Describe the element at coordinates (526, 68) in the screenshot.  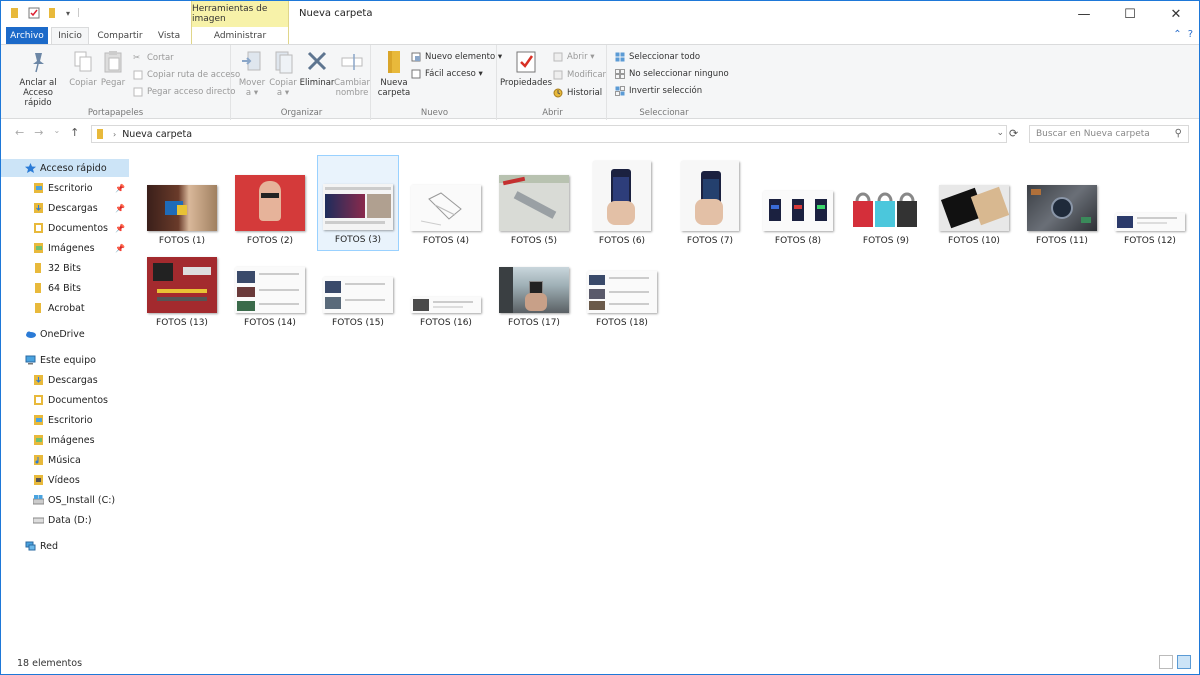
I see `properties-button: Propiedades` at that location.